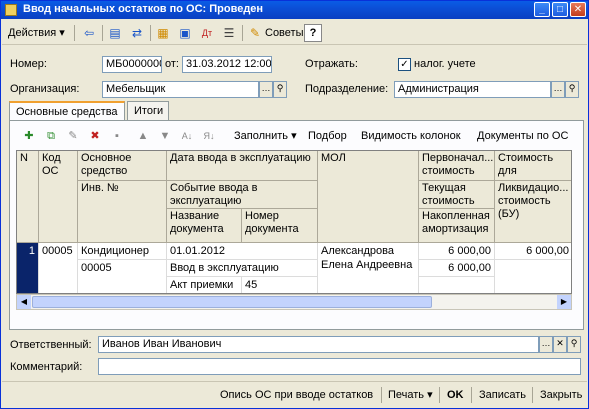  What do you see at coordinates (46, 367) in the screenshot?
I see `comment-label: Комментарий:` at bounding box center [46, 367].